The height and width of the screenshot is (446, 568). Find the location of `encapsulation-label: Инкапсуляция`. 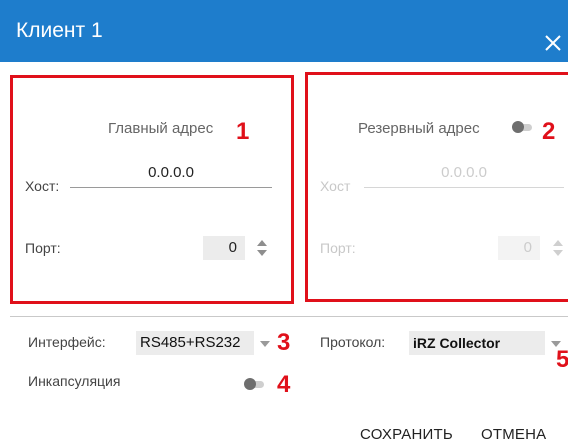

encapsulation-label: Инкапсуляция is located at coordinates (74, 381).